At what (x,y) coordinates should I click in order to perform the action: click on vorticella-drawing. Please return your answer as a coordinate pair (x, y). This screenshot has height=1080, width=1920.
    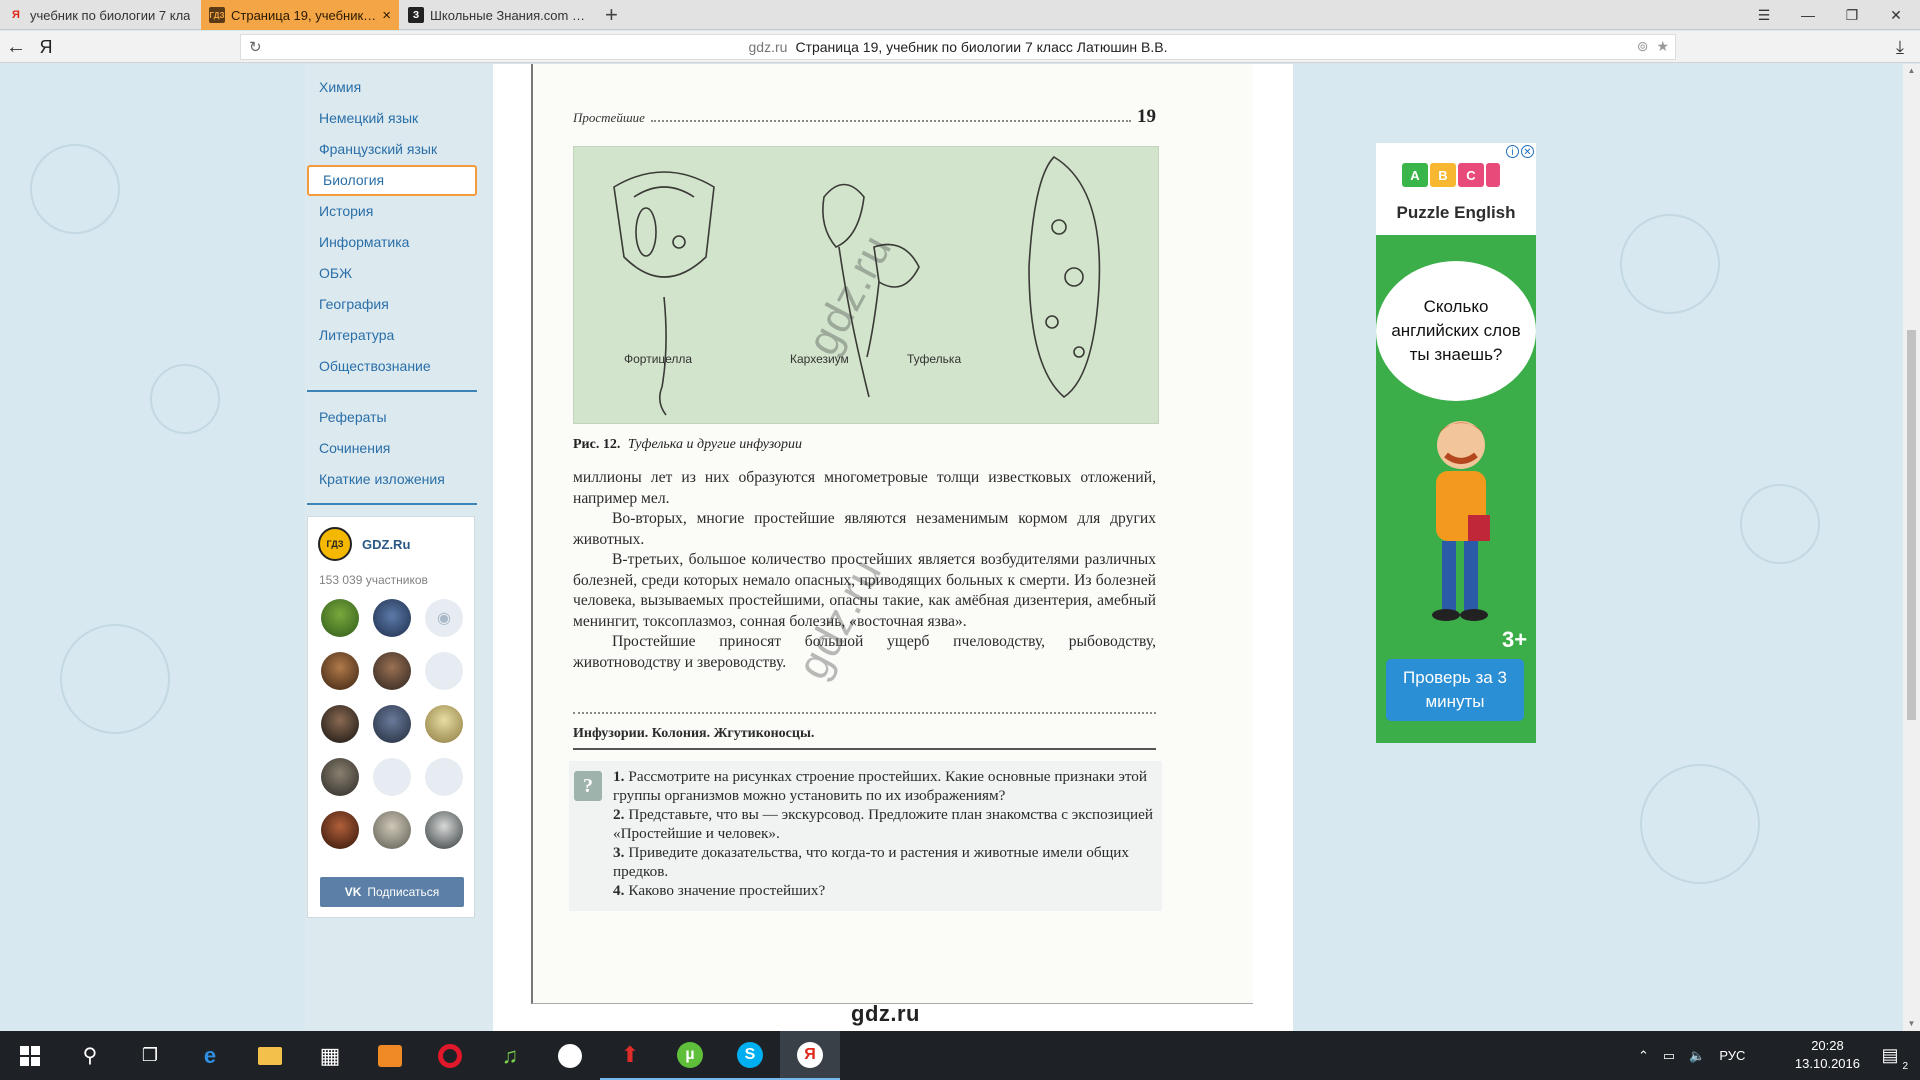
    Looking at the image, I should click on (664, 293).